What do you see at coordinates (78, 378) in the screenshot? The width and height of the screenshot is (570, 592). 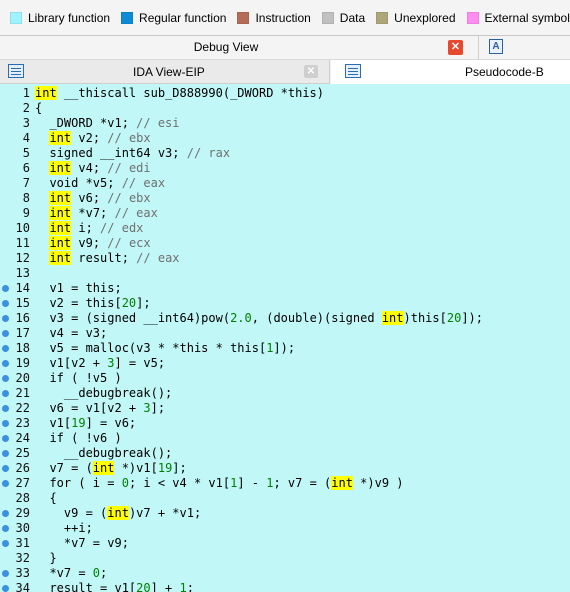 I see `code-text: if ( !v5 )` at bounding box center [78, 378].